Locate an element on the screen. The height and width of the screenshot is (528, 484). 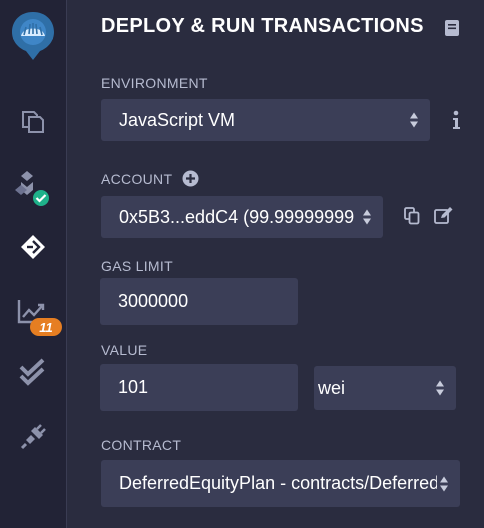
account-value: 0x5B3...eddC4 (99.99999999 is located at coordinates (237, 216).